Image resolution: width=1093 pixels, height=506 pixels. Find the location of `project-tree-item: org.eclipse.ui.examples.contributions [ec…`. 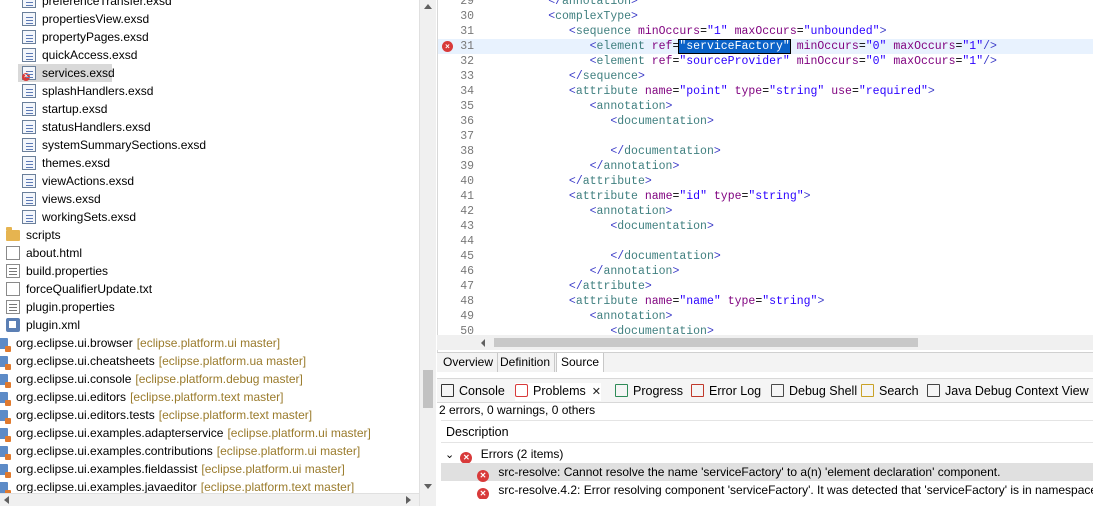

project-tree-item: org.eclipse.ui.examples.contributions [ec… is located at coordinates (209, 451).